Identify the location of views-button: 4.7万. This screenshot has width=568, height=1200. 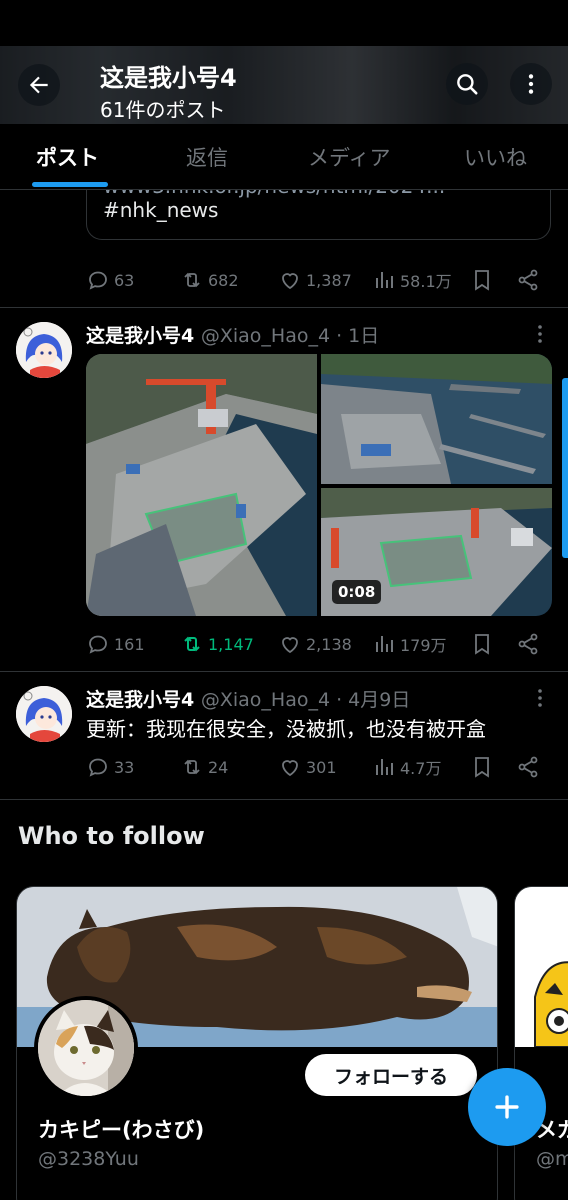
(406, 767).